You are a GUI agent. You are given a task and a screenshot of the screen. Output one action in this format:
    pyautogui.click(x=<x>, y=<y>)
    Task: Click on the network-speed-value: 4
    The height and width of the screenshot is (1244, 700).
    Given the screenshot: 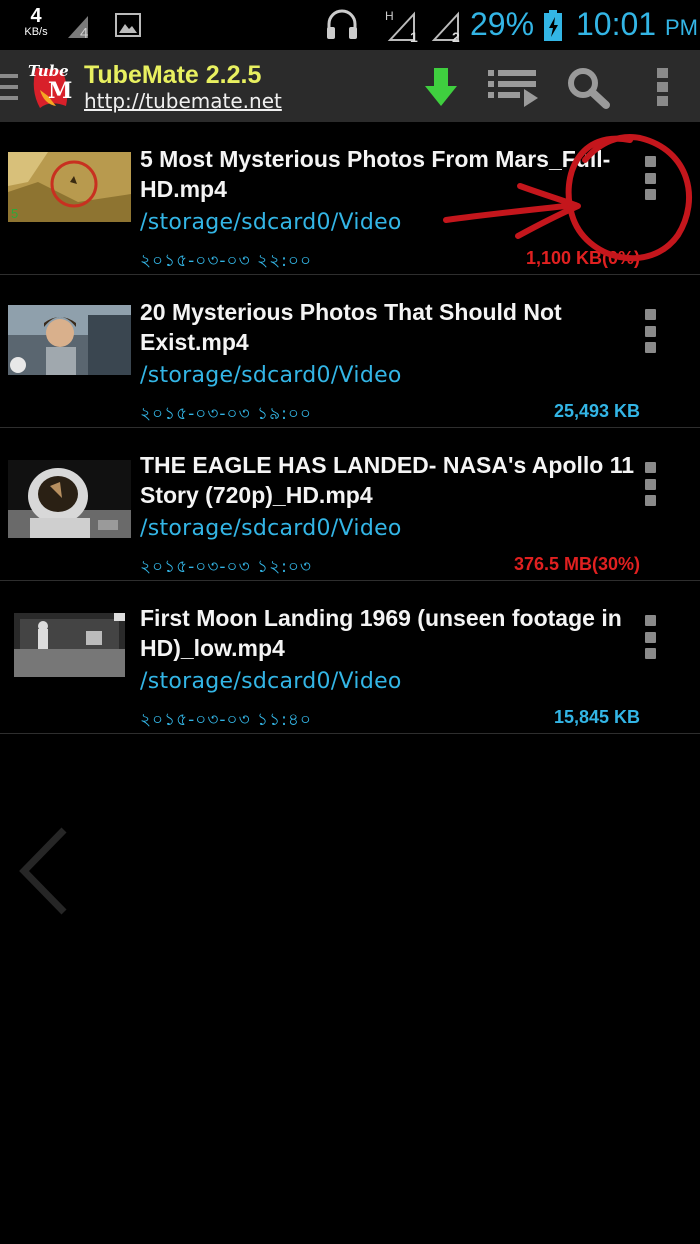 What is the action you would take?
    pyautogui.click(x=36, y=16)
    